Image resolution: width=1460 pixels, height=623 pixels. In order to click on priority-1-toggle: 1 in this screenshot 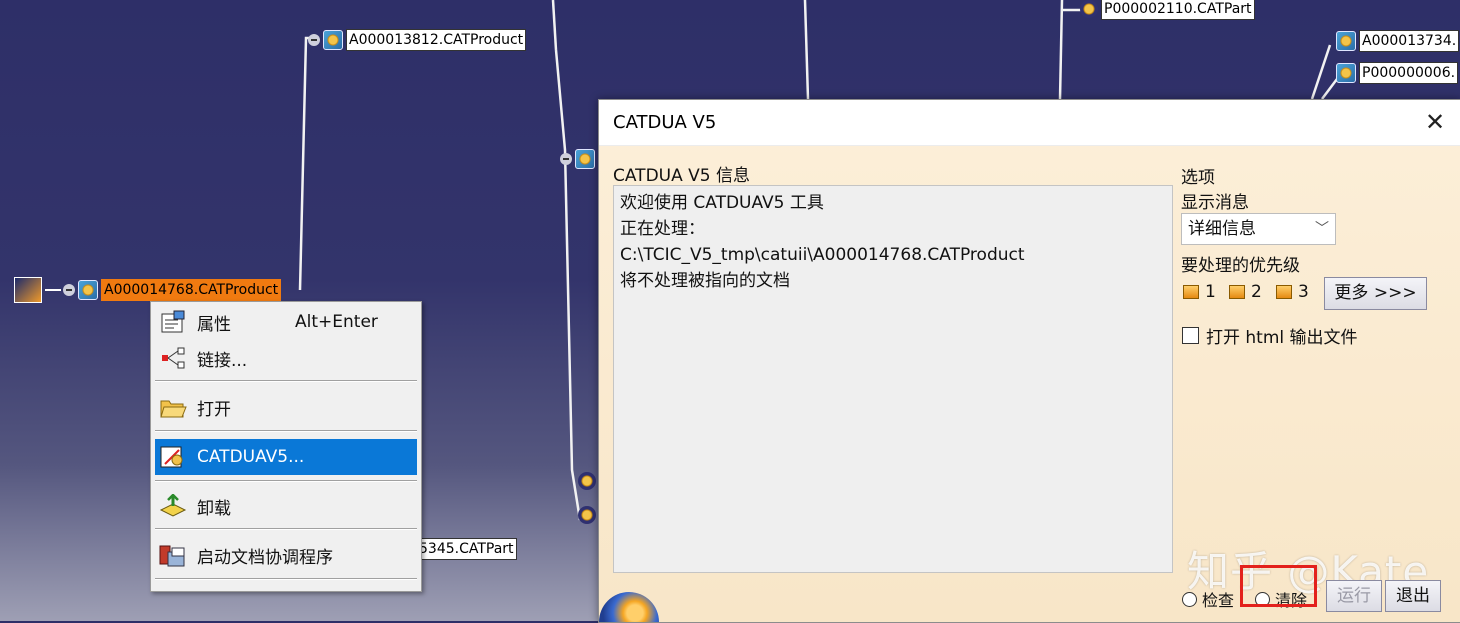, I will do `click(1199, 292)`.